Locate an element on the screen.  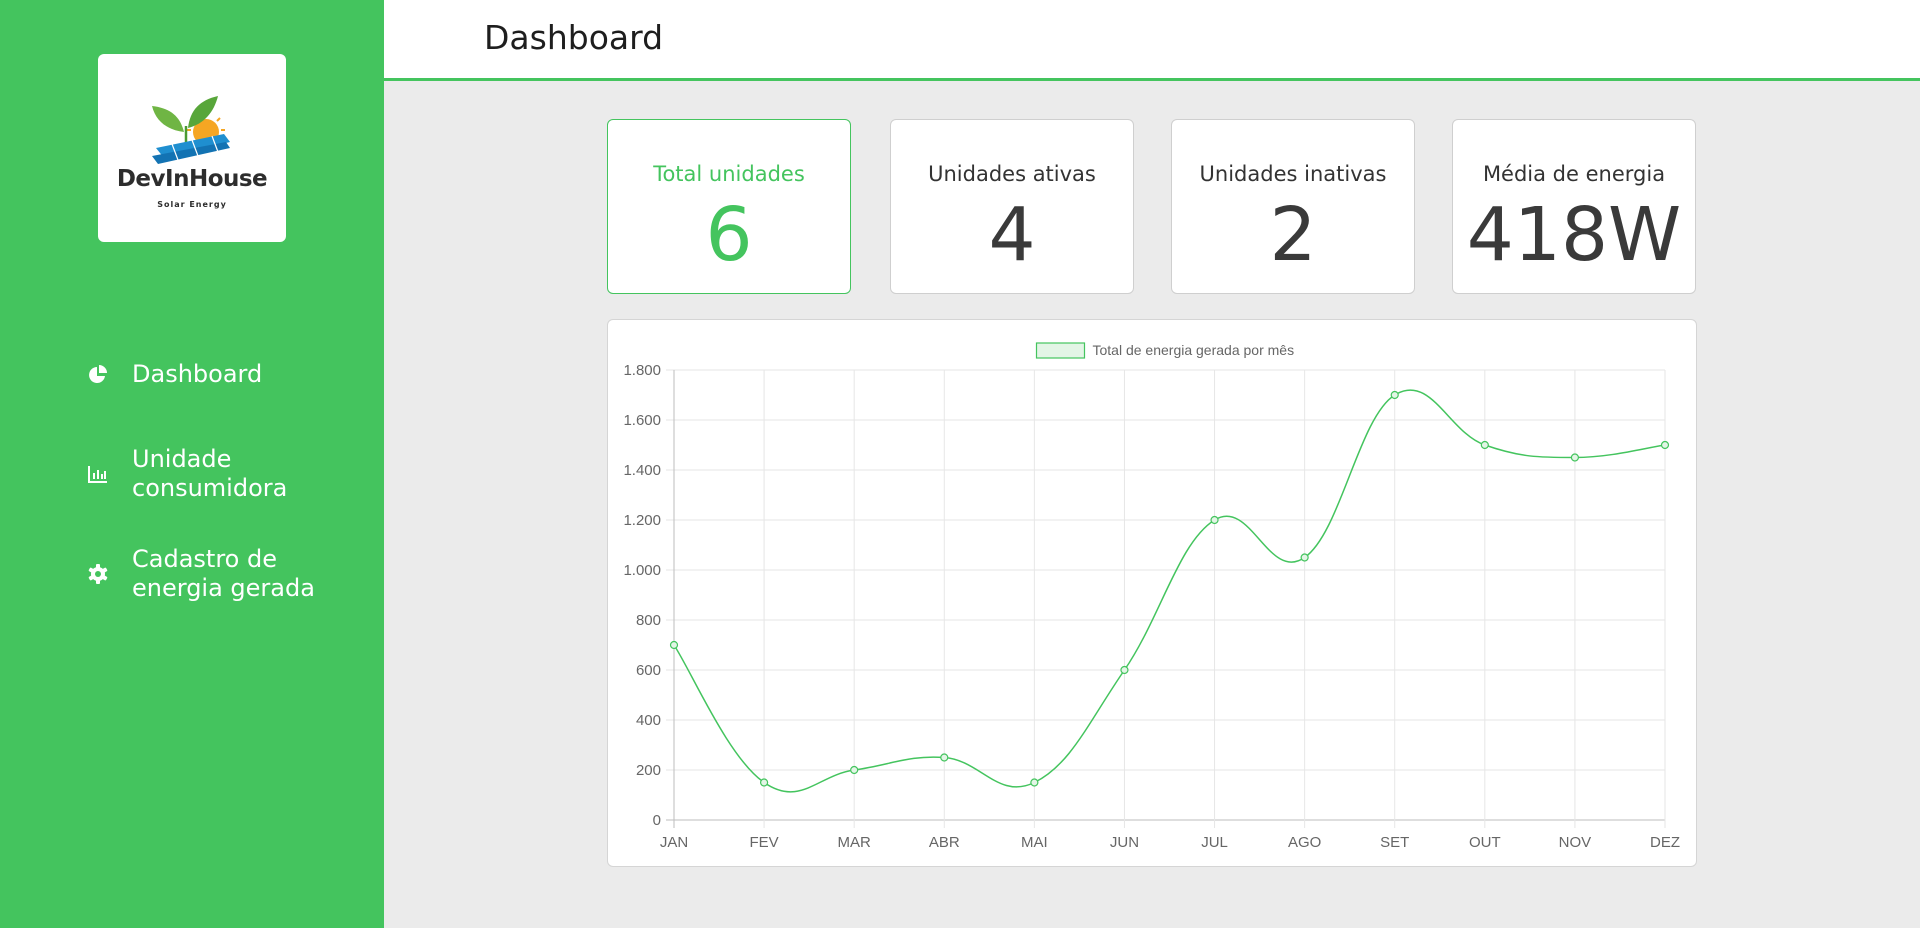
x-tick-label: ABR is located at coordinates (944, 842).